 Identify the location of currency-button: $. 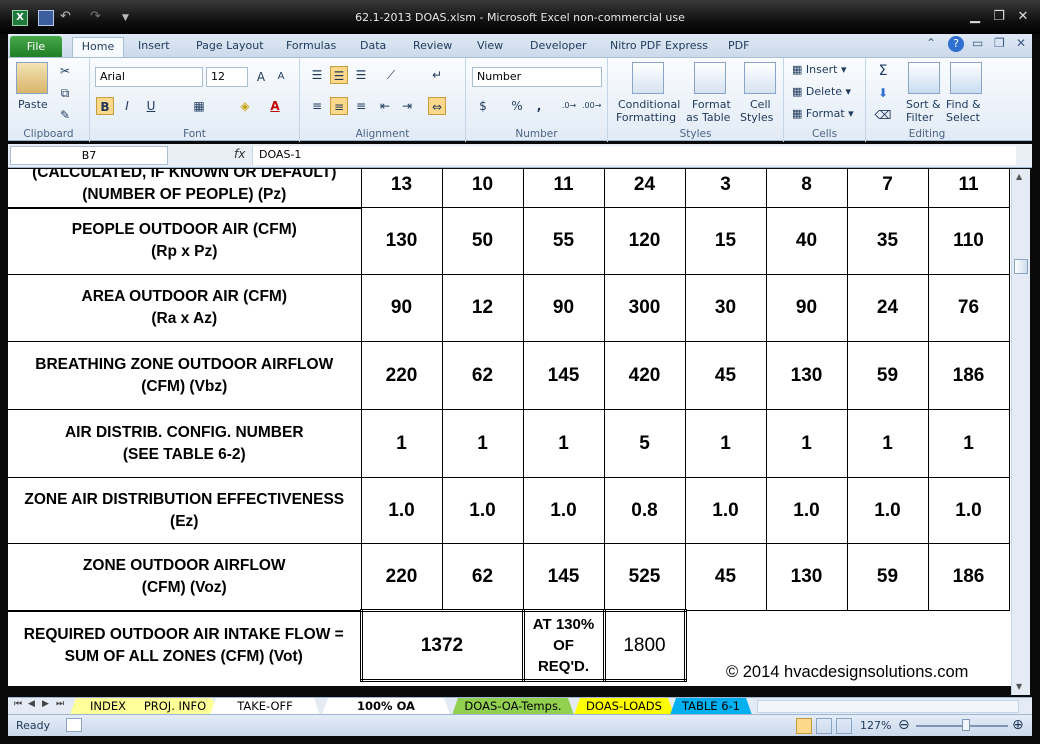
(483, 106).